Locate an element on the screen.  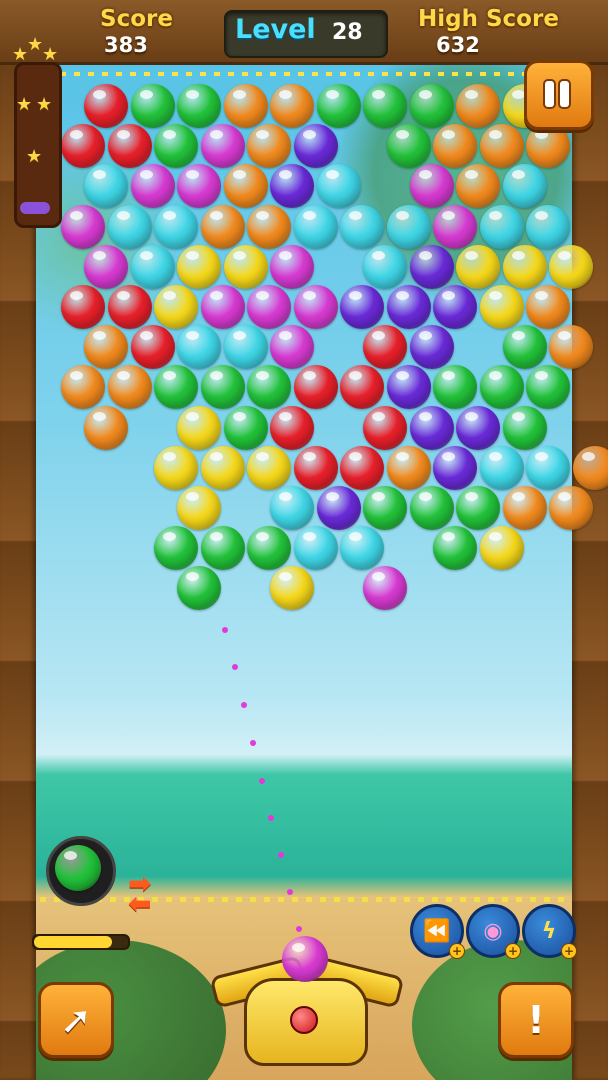
bomb-booster-button: ◉ + is located at coordinates (493, 931).